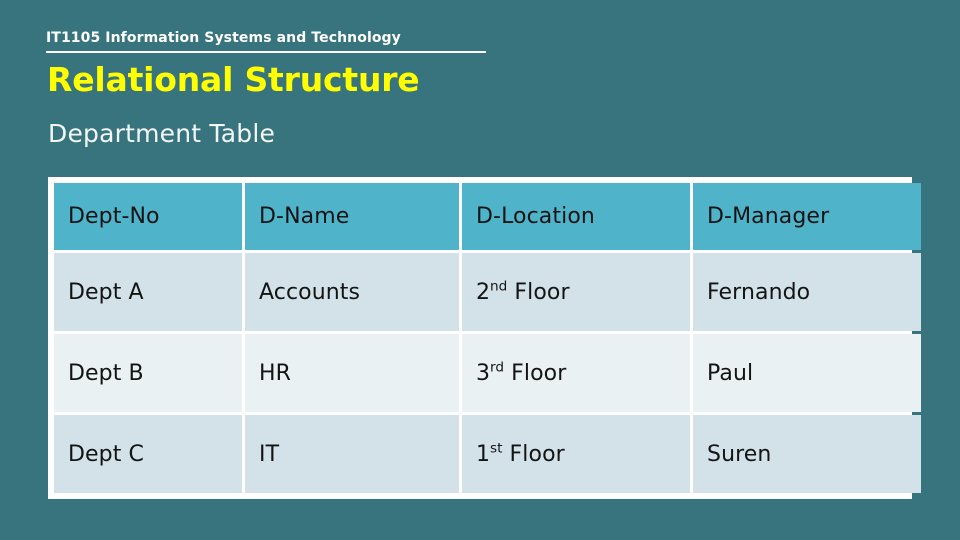 This screenshot has height=540, width=960. I want to click on cell-dept-no: Dept B, so click(148, 373).